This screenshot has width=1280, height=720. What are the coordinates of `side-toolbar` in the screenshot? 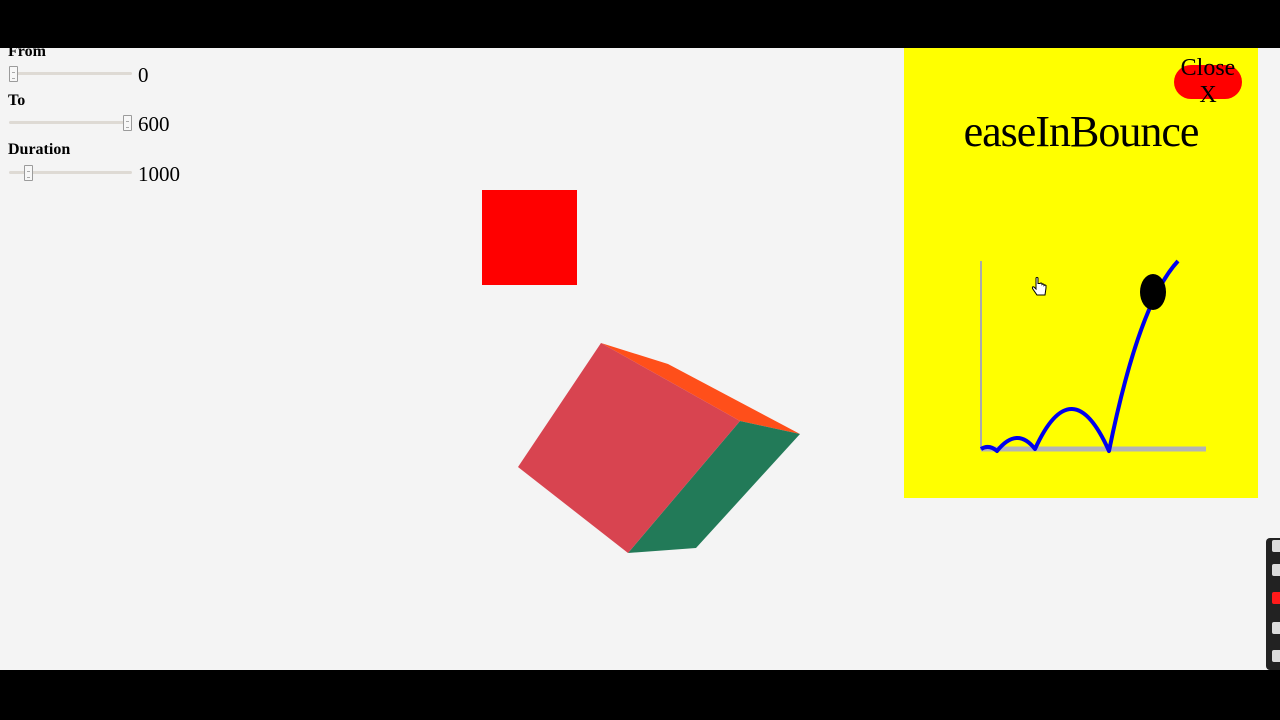 It's located at (1273, 604).